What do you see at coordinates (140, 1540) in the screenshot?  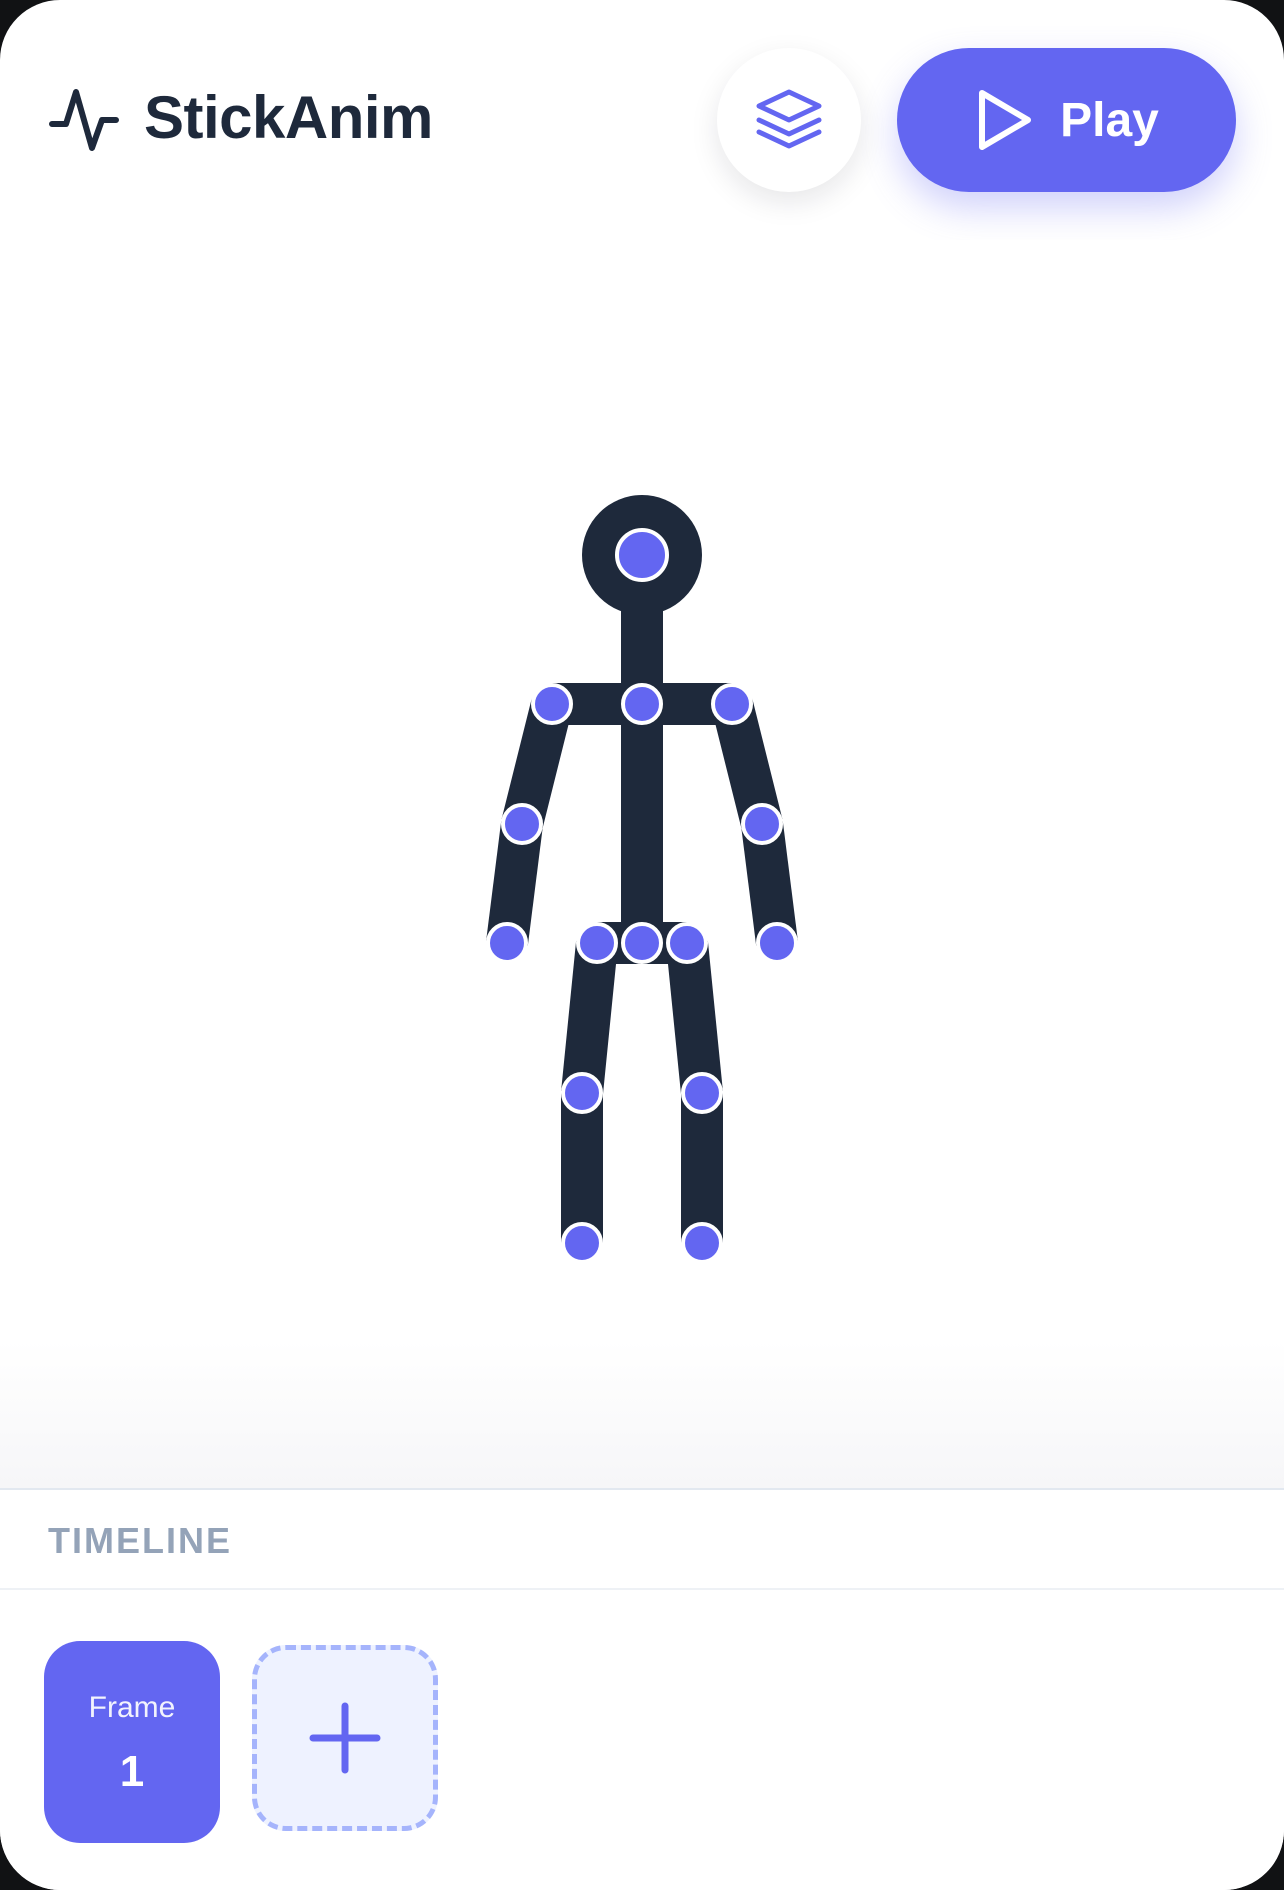 I see `timeline-label: TIMELINE` at bounding box center [140, 1540].